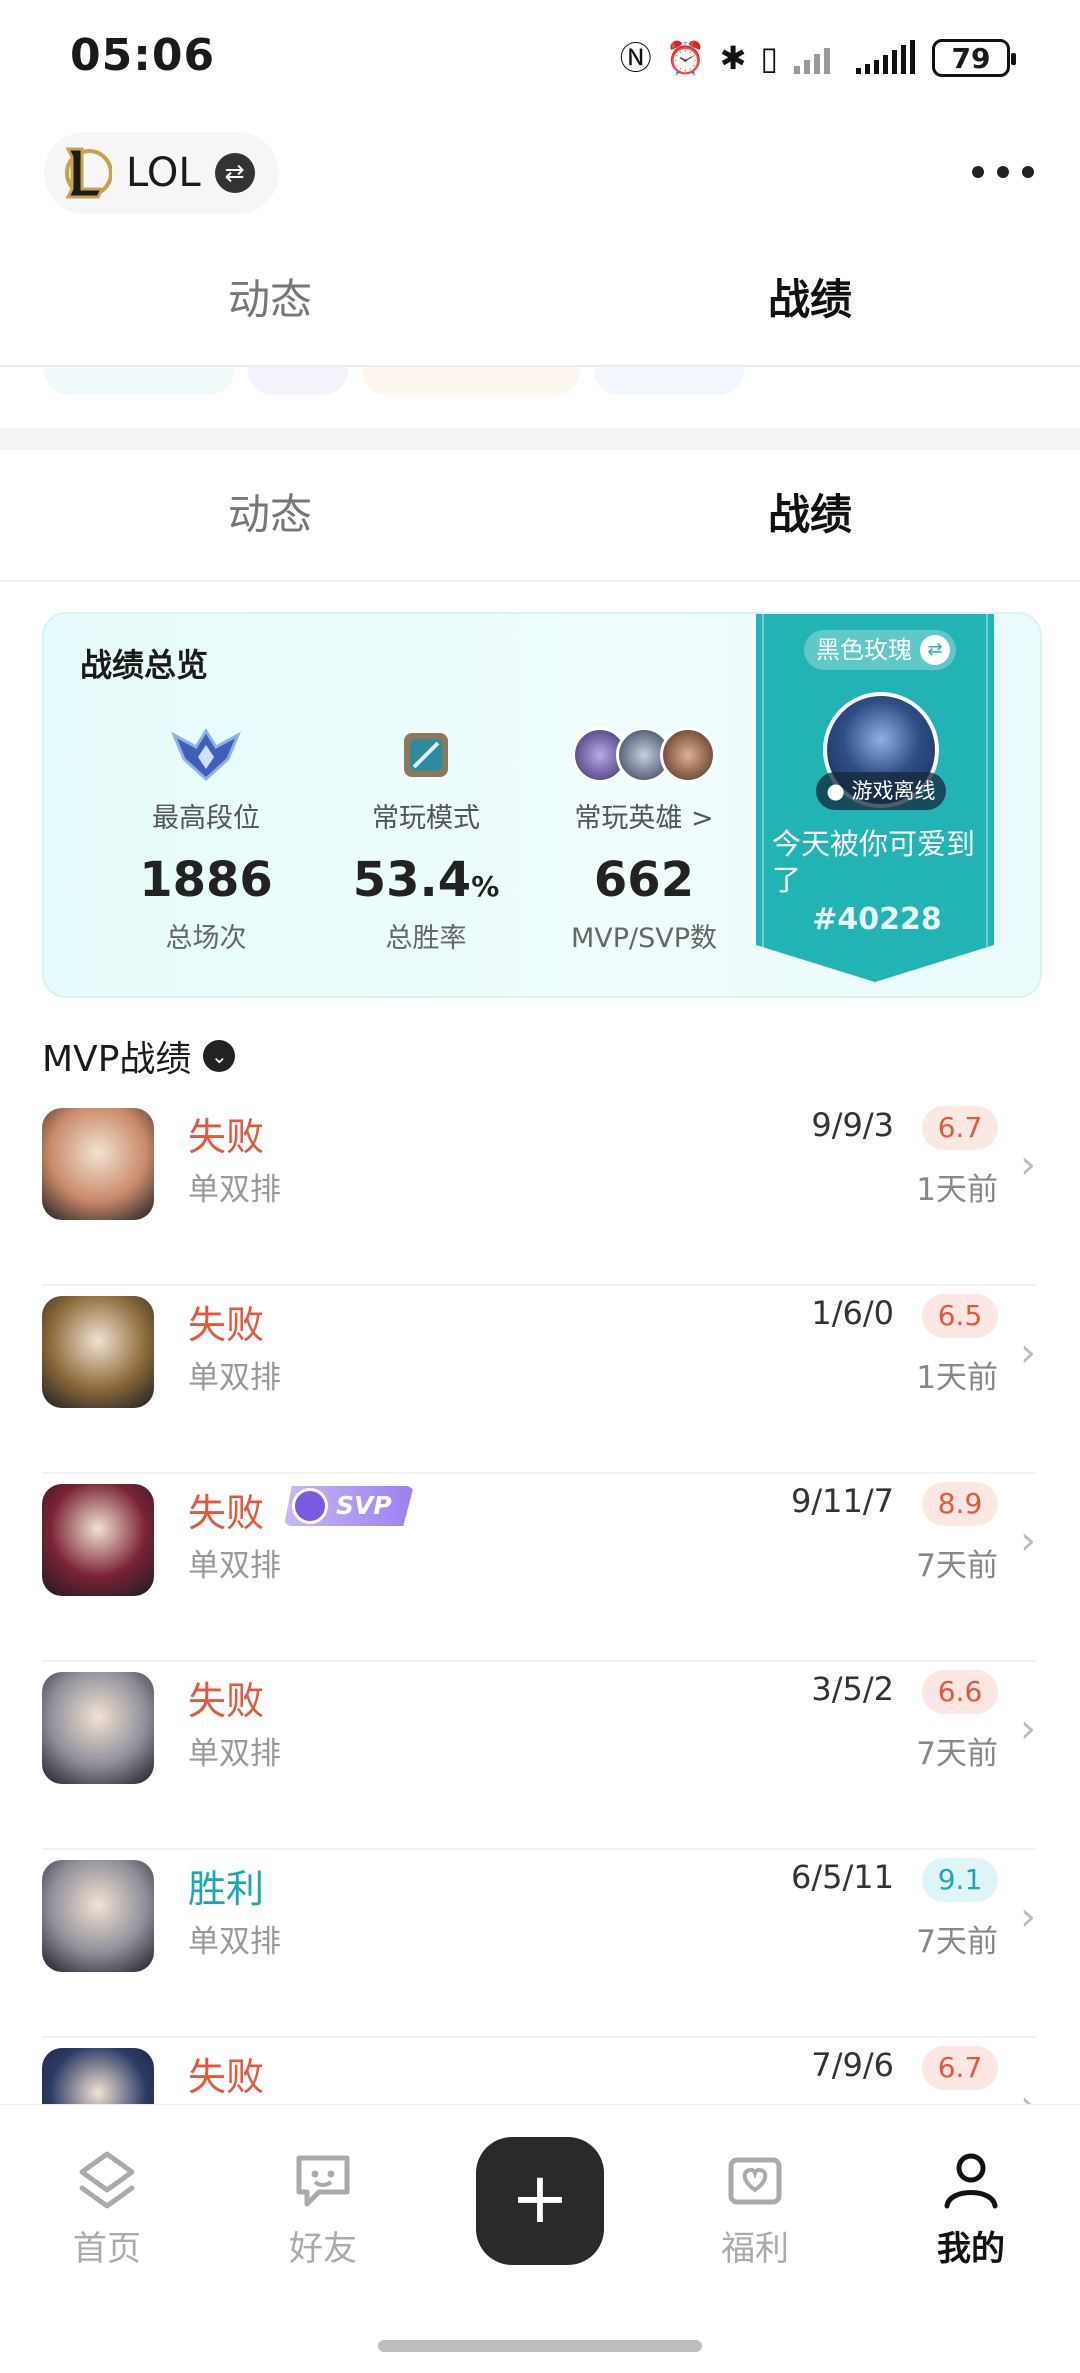 The width and height of the screenshot is (1080, 2373). Describe the element at coordinates (852, 2065) in the screenshot. I see `match-kda: 7/9/6` at that location.